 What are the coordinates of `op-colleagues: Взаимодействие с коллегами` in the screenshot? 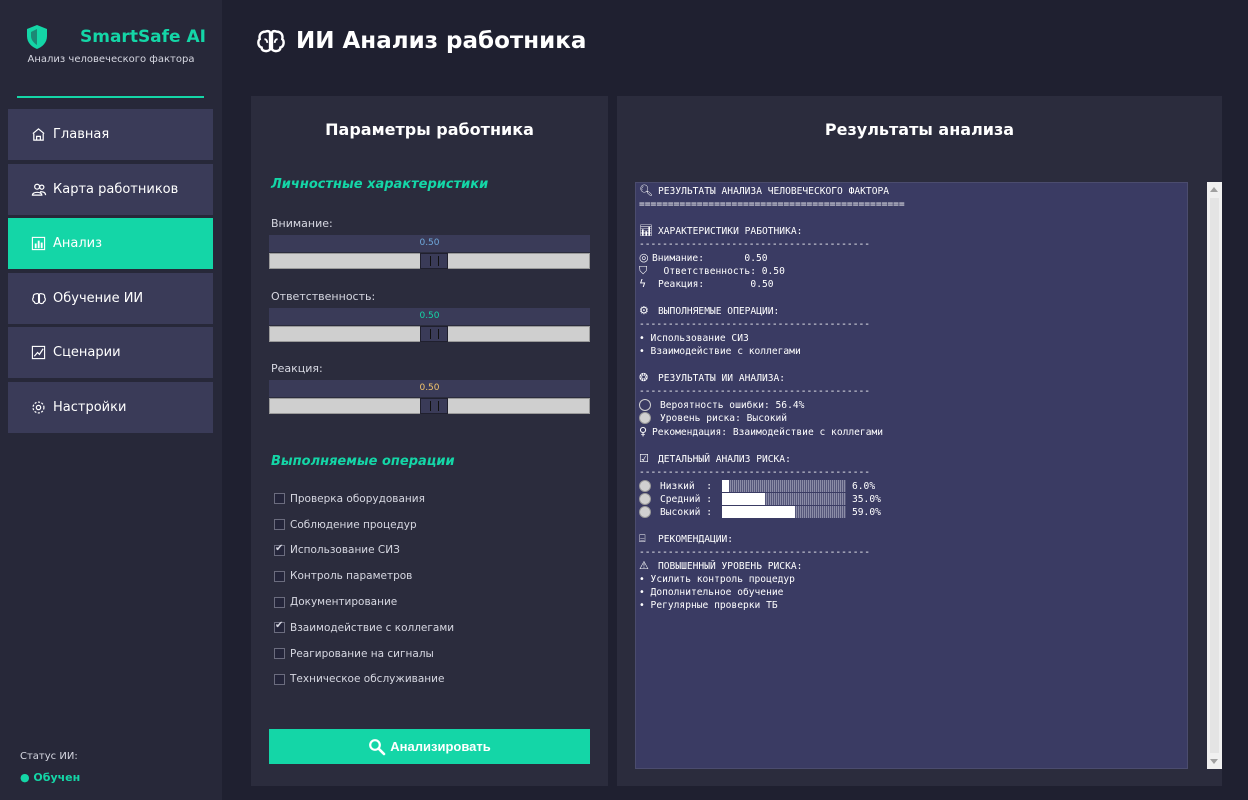 It's located at (364, 628).